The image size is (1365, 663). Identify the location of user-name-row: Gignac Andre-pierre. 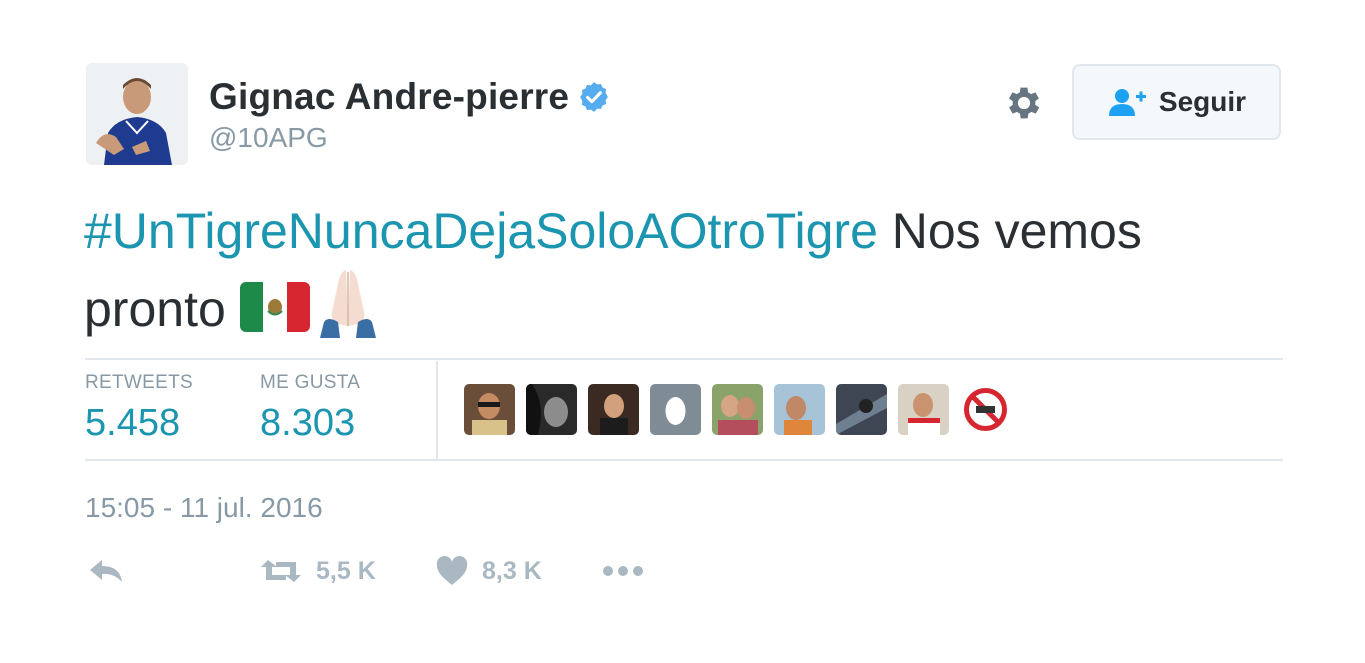
(410, 97).